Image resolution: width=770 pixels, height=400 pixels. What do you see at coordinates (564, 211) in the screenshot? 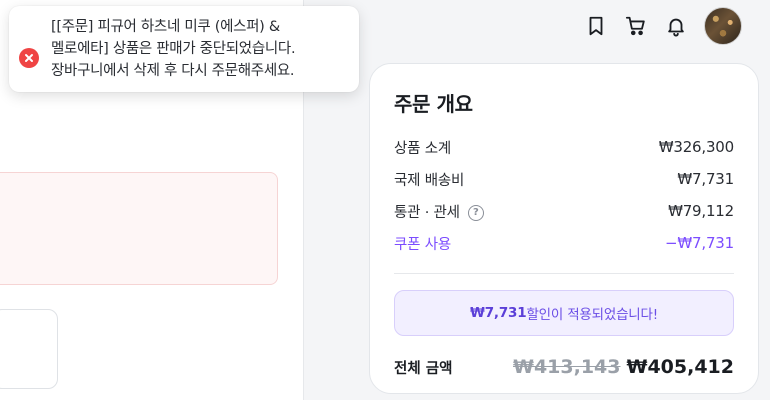
I see `row-customs: 통관 · 관세? ₩79,112` at bounding box center [564, 211].